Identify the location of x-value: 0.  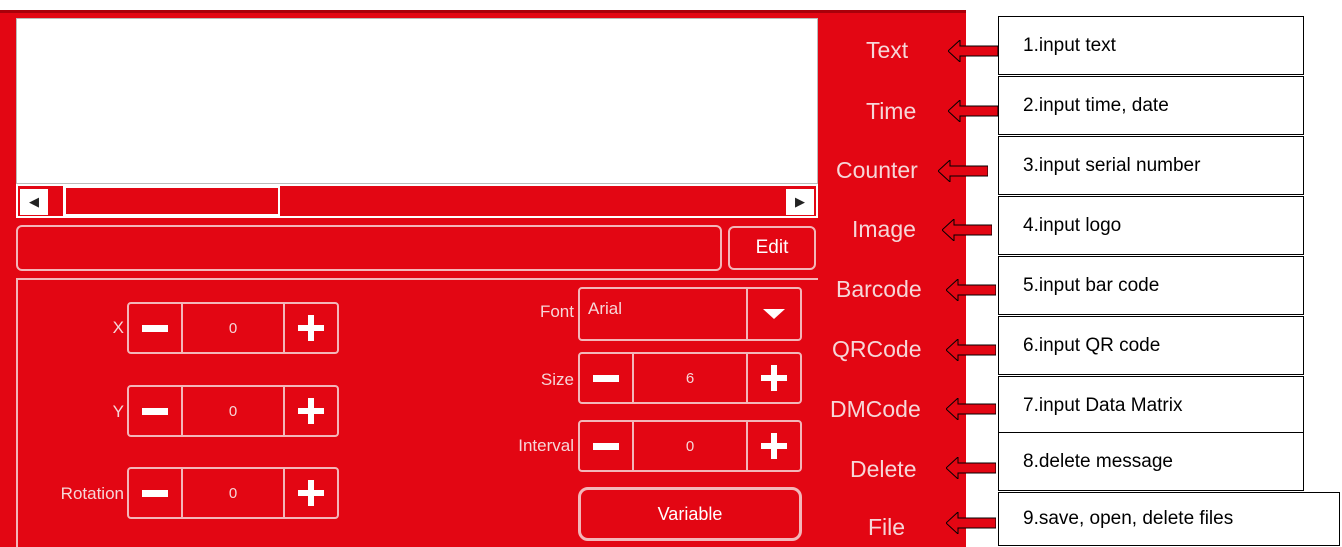
(233, 328).